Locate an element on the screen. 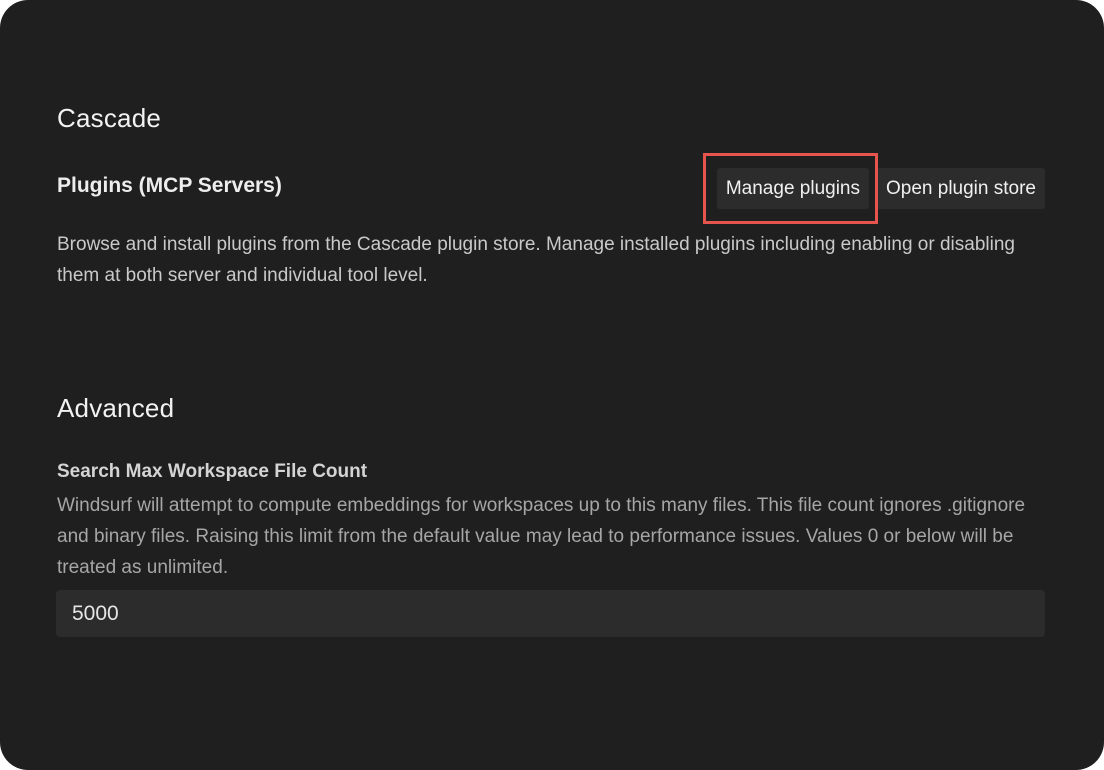 The image size is (1104, 770). search-max-file-count-input is located at coordinates (550, 613).